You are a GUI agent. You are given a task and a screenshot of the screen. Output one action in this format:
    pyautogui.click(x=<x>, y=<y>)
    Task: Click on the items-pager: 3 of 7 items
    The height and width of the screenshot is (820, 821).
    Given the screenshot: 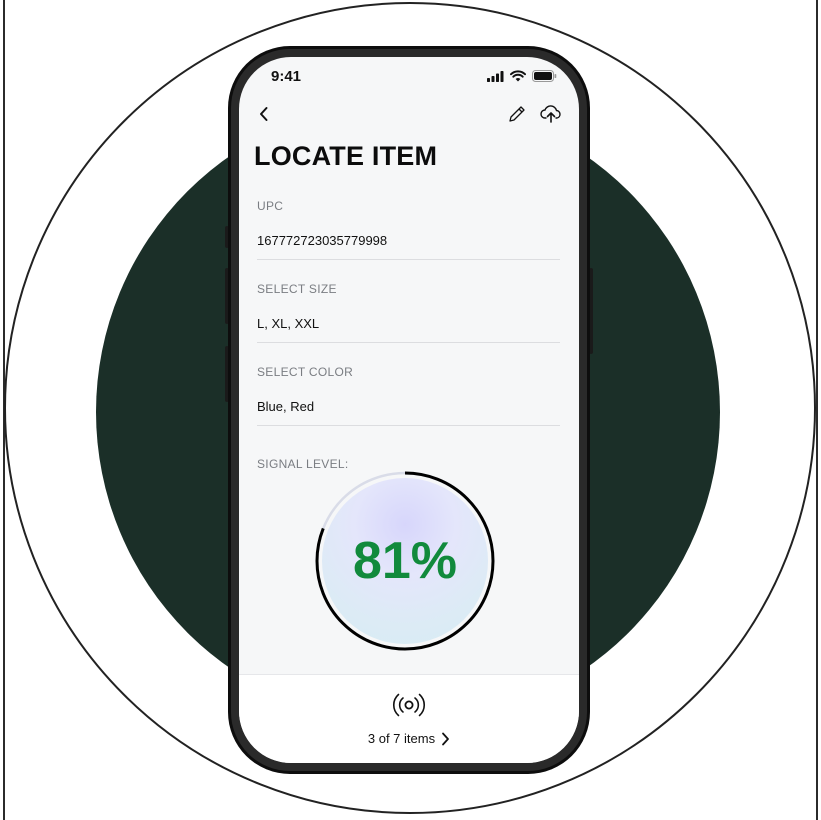 What is the action you would take?
    pyautogui.click(x=409, y=738)
    